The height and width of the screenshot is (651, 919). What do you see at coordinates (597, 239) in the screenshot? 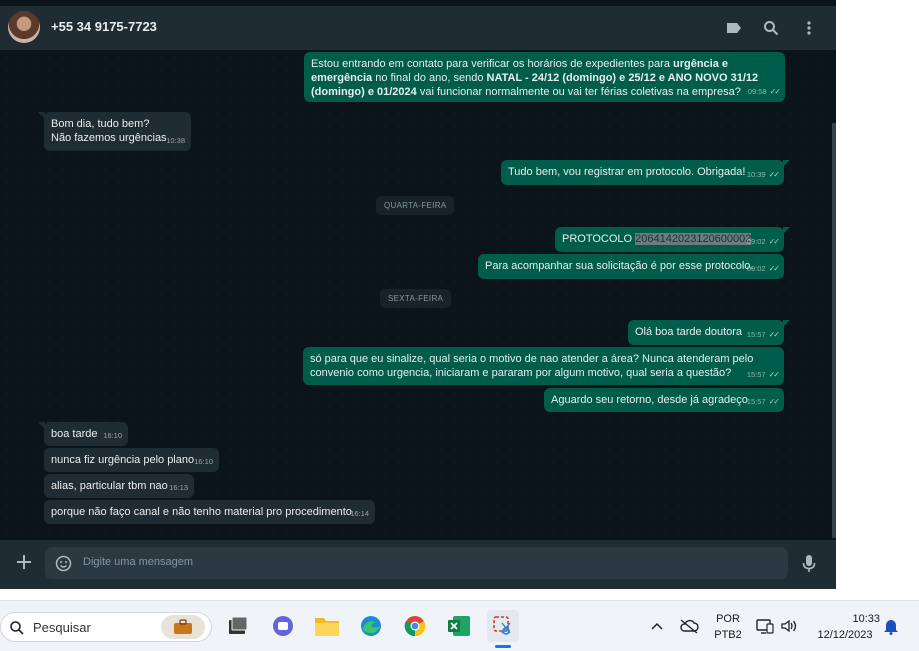
I see `message-text: PROTOCOLO` at bounding box center [597, 239].